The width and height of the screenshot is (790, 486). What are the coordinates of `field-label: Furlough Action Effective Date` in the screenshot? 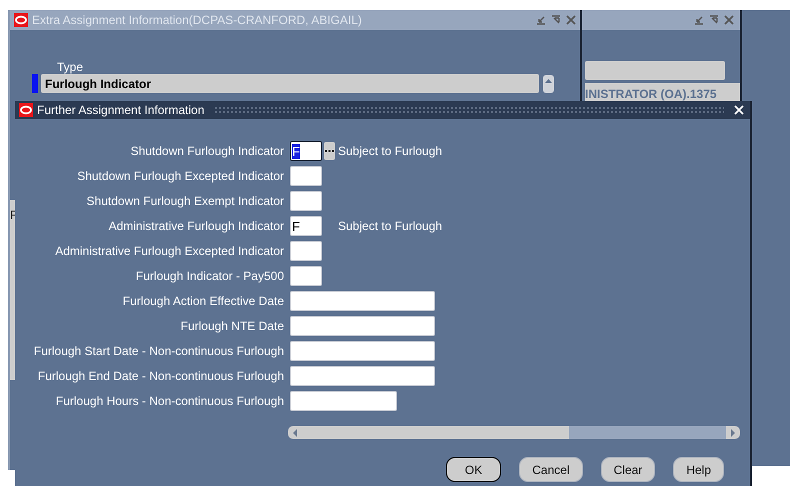 It's located at (203, 301).